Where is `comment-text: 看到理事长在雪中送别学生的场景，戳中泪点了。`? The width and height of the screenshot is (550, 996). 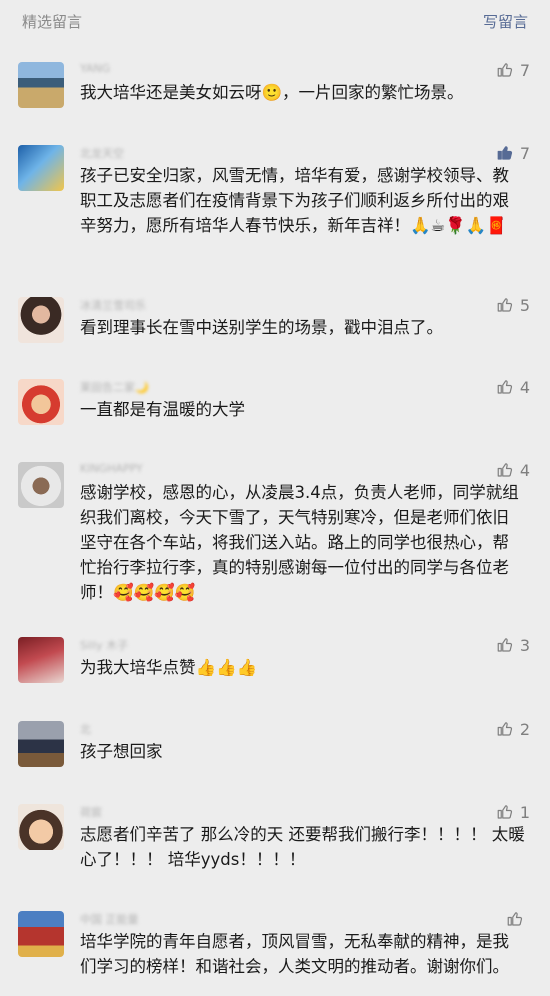
comment-text: 看到理事长在雪中送别学生的场景，戳中泪点了。 is located at coordinates (261, 327).